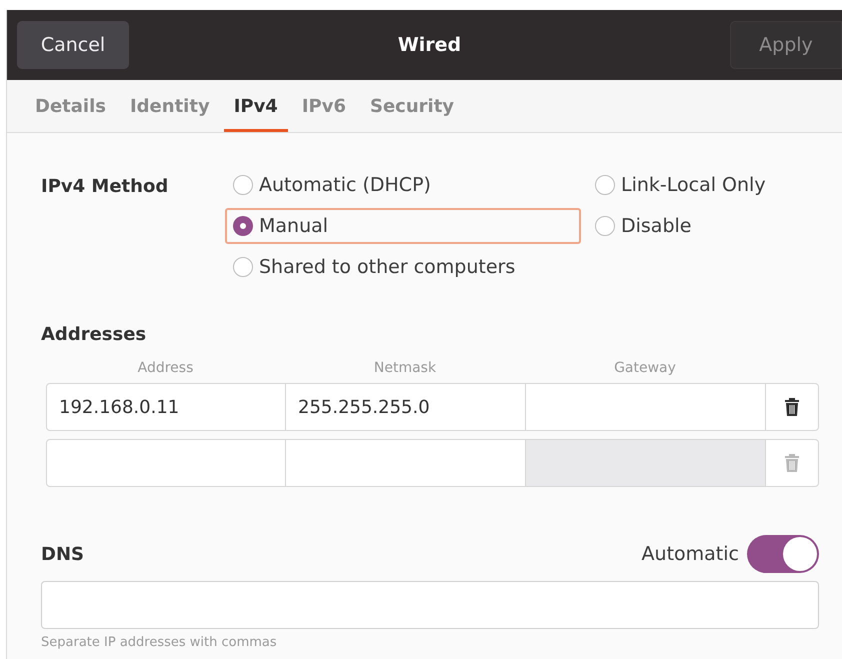 The image size is (842, 659). What do you see at coordinates (403, 185) in the screenshot?
I see `radio-option: Automatic (DHCP)` at bounding box center [403, 185].